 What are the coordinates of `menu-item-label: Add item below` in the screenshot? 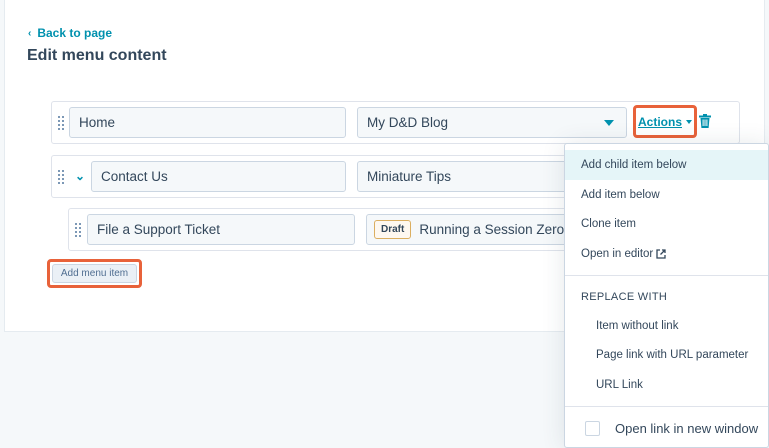 It's located at (620, 195).